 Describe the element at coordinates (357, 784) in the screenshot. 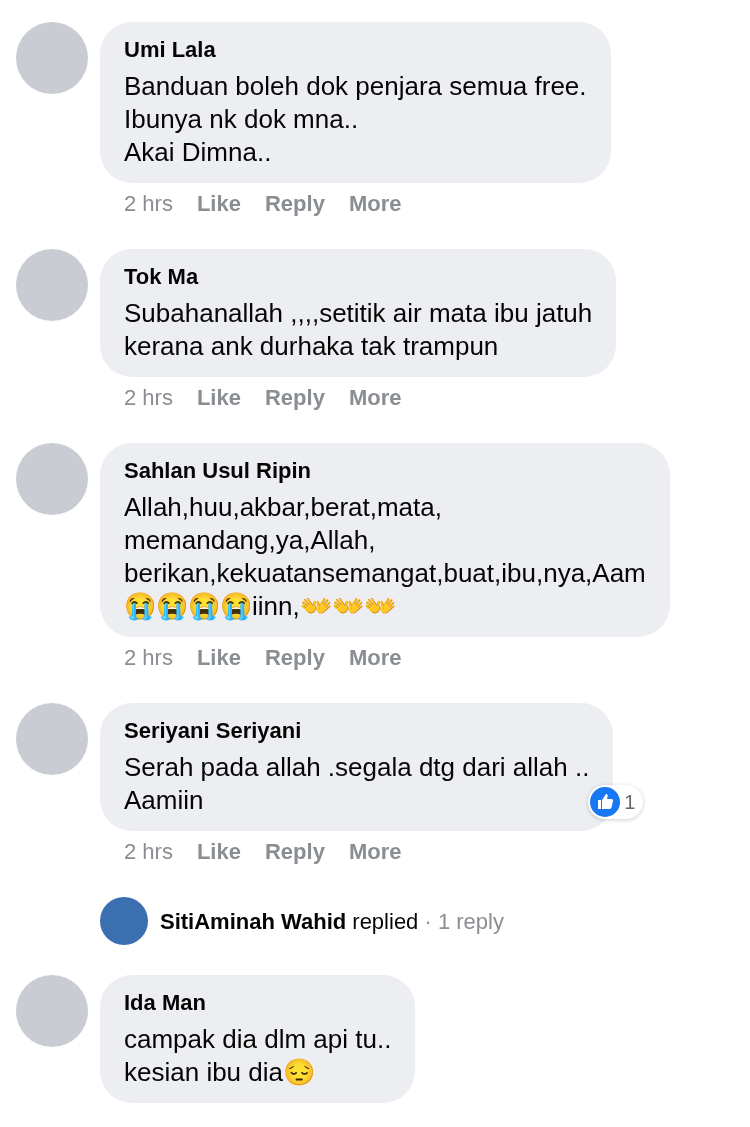

I see `comment-text: Serah pada allah .segala dtg dari allah .. Aamiin` at that location.